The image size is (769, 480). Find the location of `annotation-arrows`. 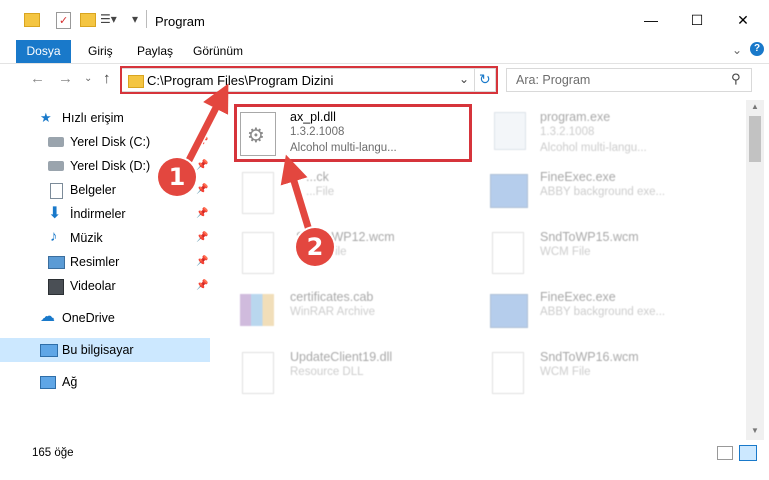

annotation-arrows is located at coordinates (248, 164).